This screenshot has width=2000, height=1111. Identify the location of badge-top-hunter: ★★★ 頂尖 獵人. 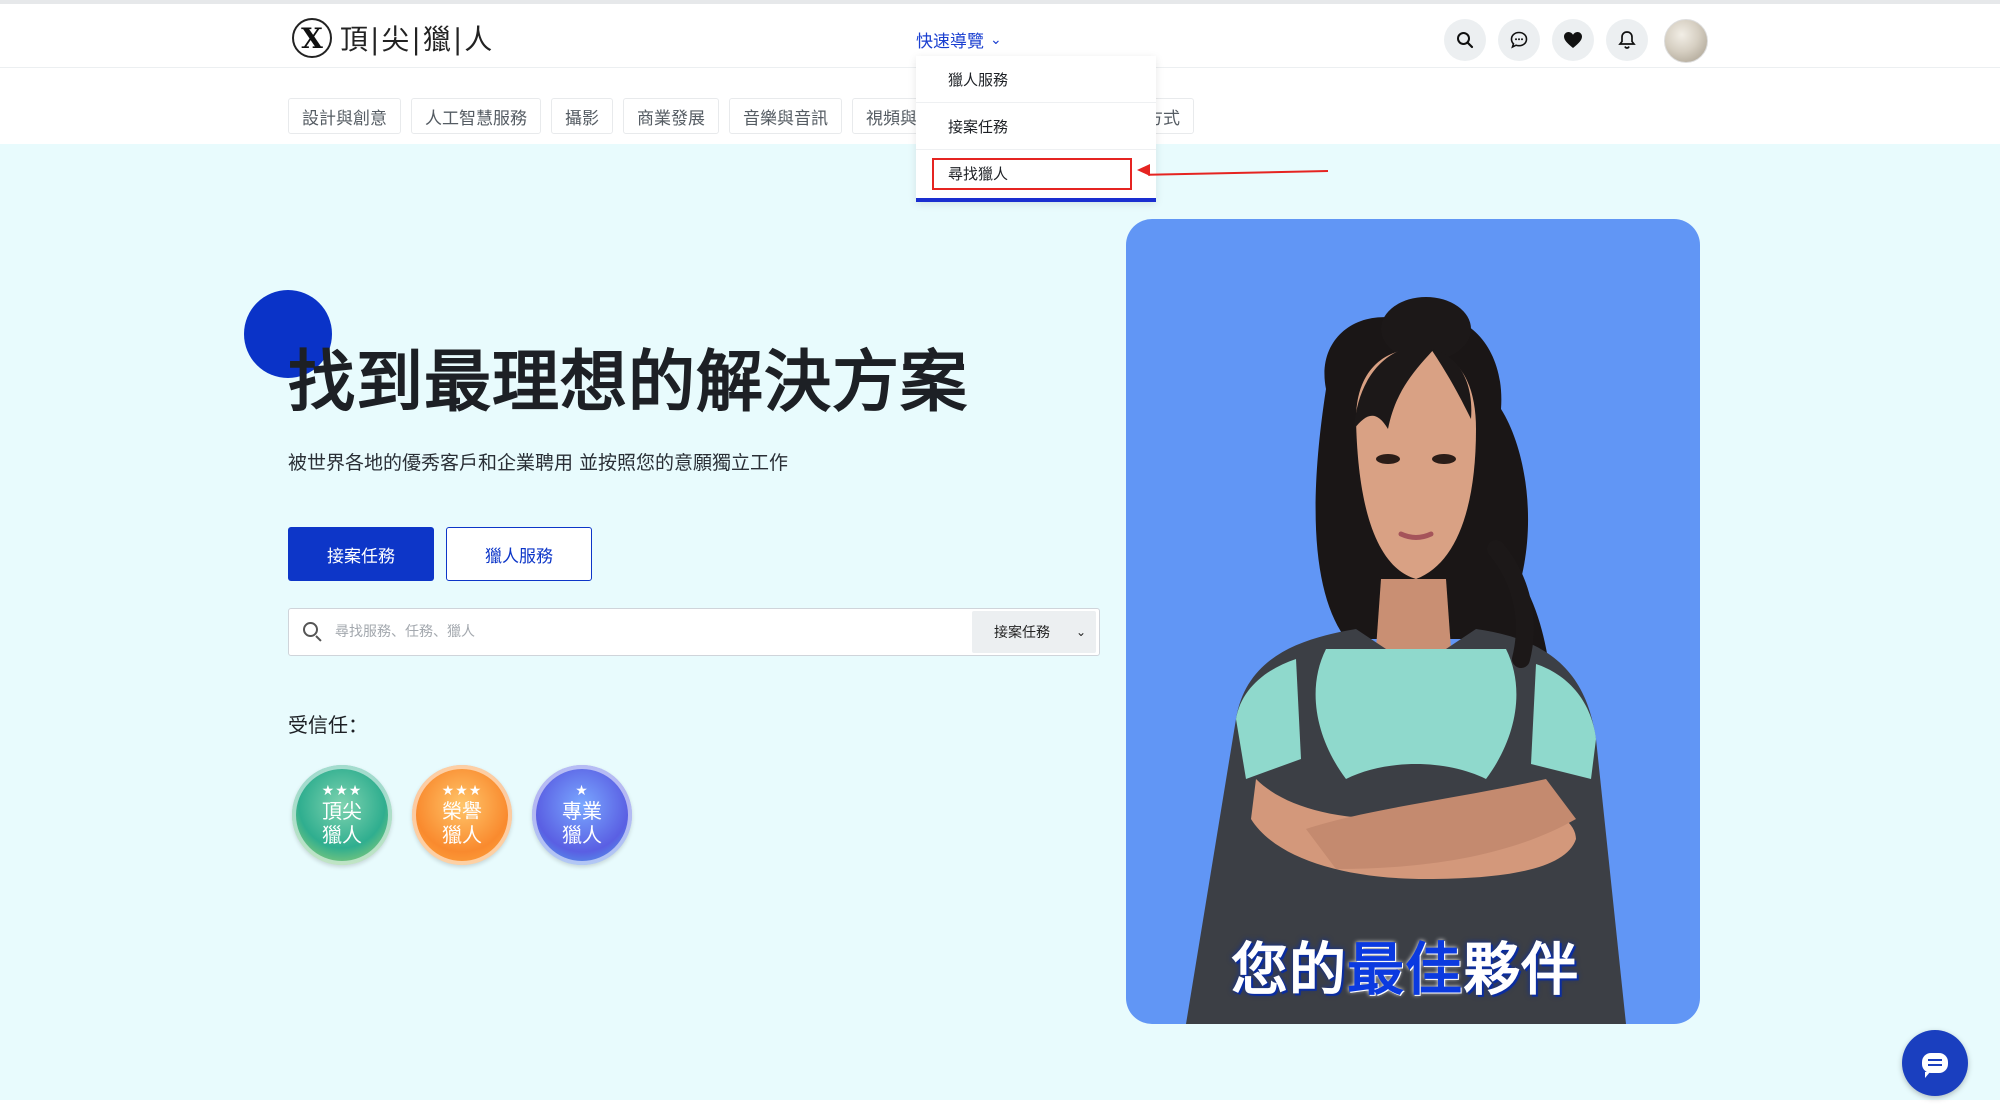
(342, 815).